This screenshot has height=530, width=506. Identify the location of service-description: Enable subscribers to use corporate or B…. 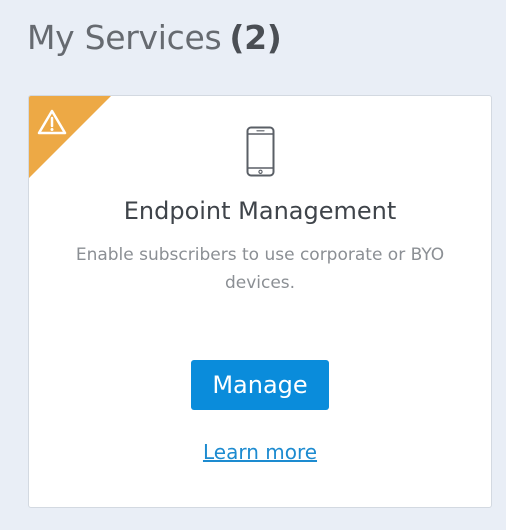
(260, 269).